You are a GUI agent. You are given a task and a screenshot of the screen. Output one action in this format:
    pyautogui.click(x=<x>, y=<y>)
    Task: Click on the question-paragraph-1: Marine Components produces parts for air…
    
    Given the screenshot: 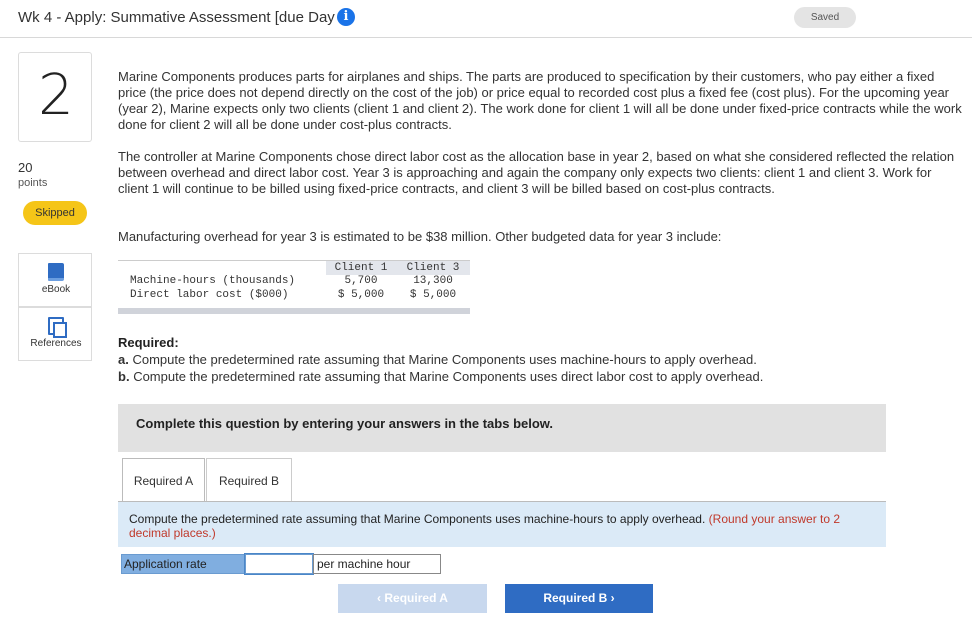 What is the action you would take?
    pyautogui.click(x=540, y=100)
    